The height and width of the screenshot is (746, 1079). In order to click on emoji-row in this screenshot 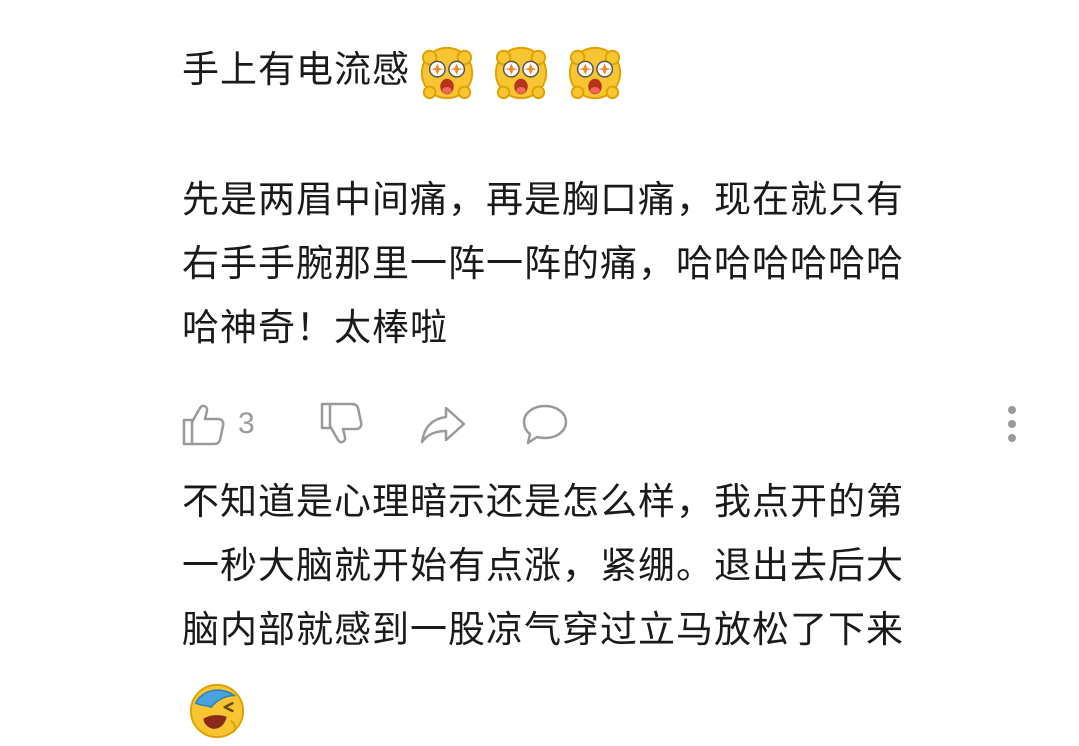, I will do `click(529, 72)`.